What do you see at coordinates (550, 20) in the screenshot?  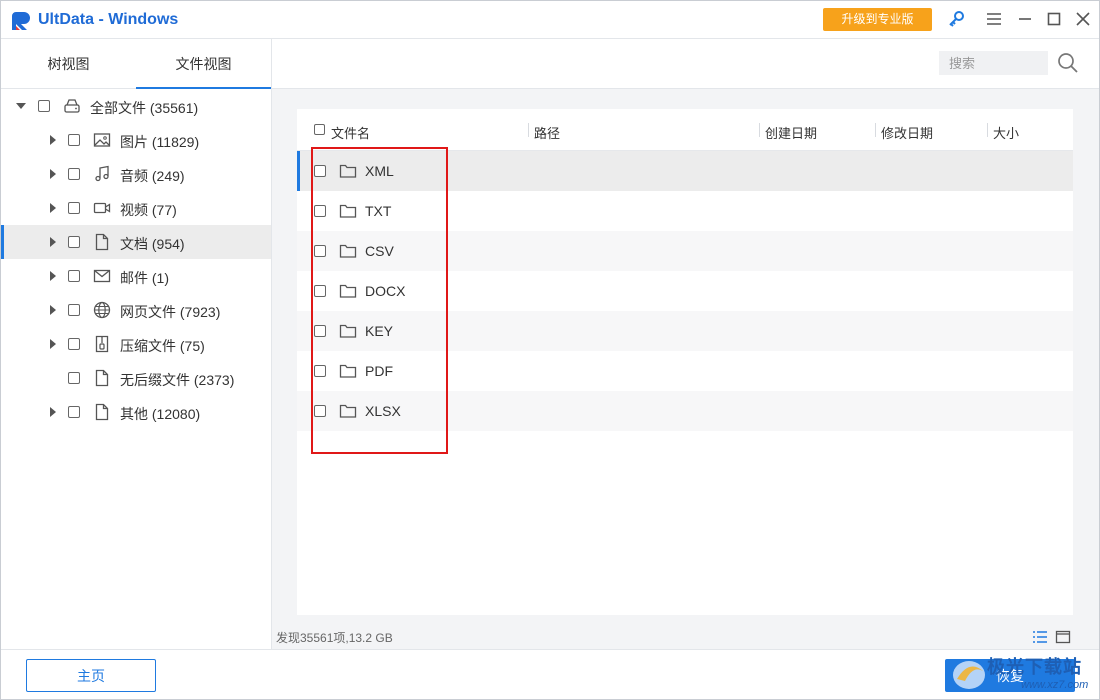 I see `title-bar: UltData - Windows 升级到专业版` at bounding box center [550, 20].